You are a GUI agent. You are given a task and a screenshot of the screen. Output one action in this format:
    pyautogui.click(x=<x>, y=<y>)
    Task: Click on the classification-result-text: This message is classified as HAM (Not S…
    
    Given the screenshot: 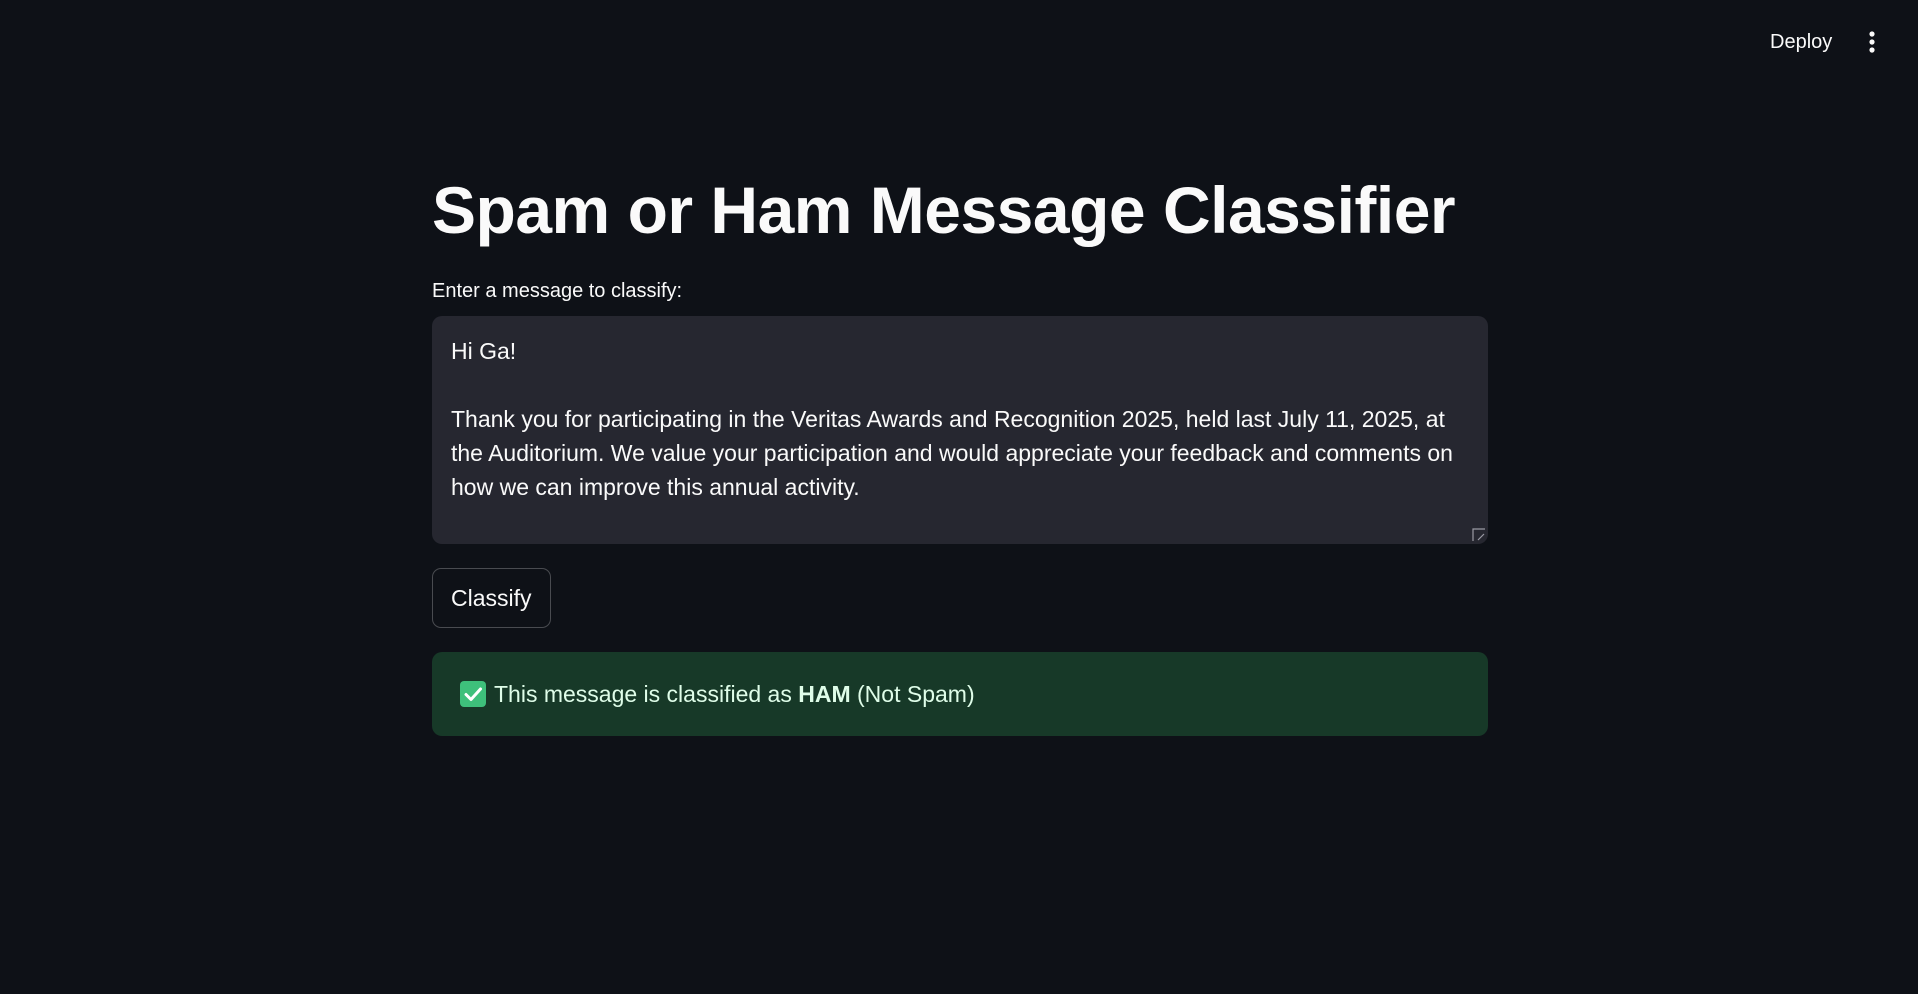 What is the action you would take?
    pyautogui.click(x=734, y=694)
    